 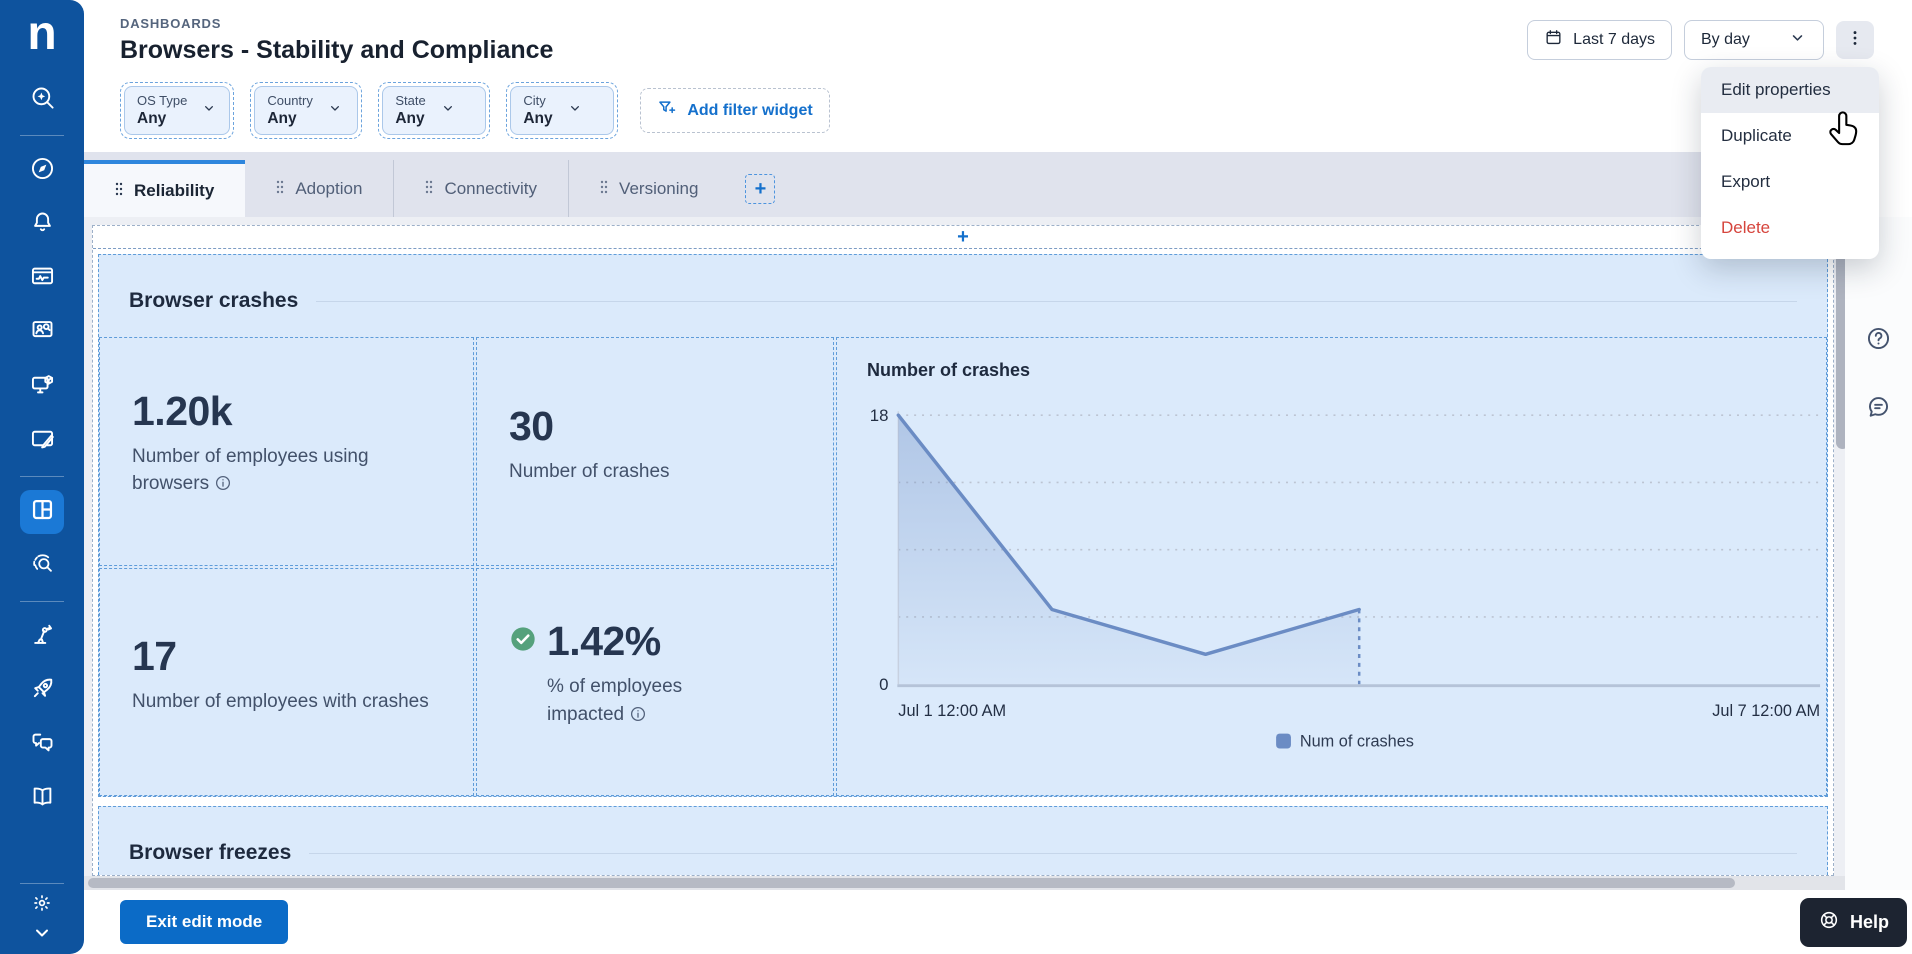 I want to click on svg-text: Num of crashes, so click(x=1357, y=742).